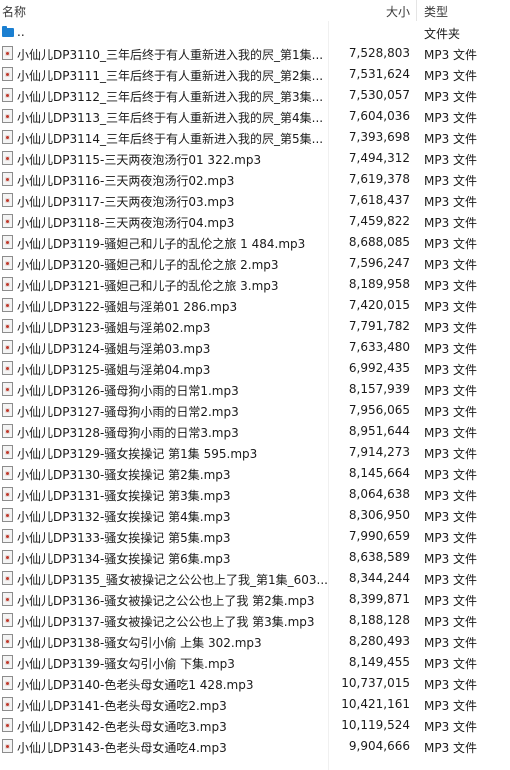  What do you see at coordinates (122, 727) in the screenshot?
I see `file-name: 小仙儿DP3142-色老头母女通吃3.mp3` at bounding box center [122, 727].